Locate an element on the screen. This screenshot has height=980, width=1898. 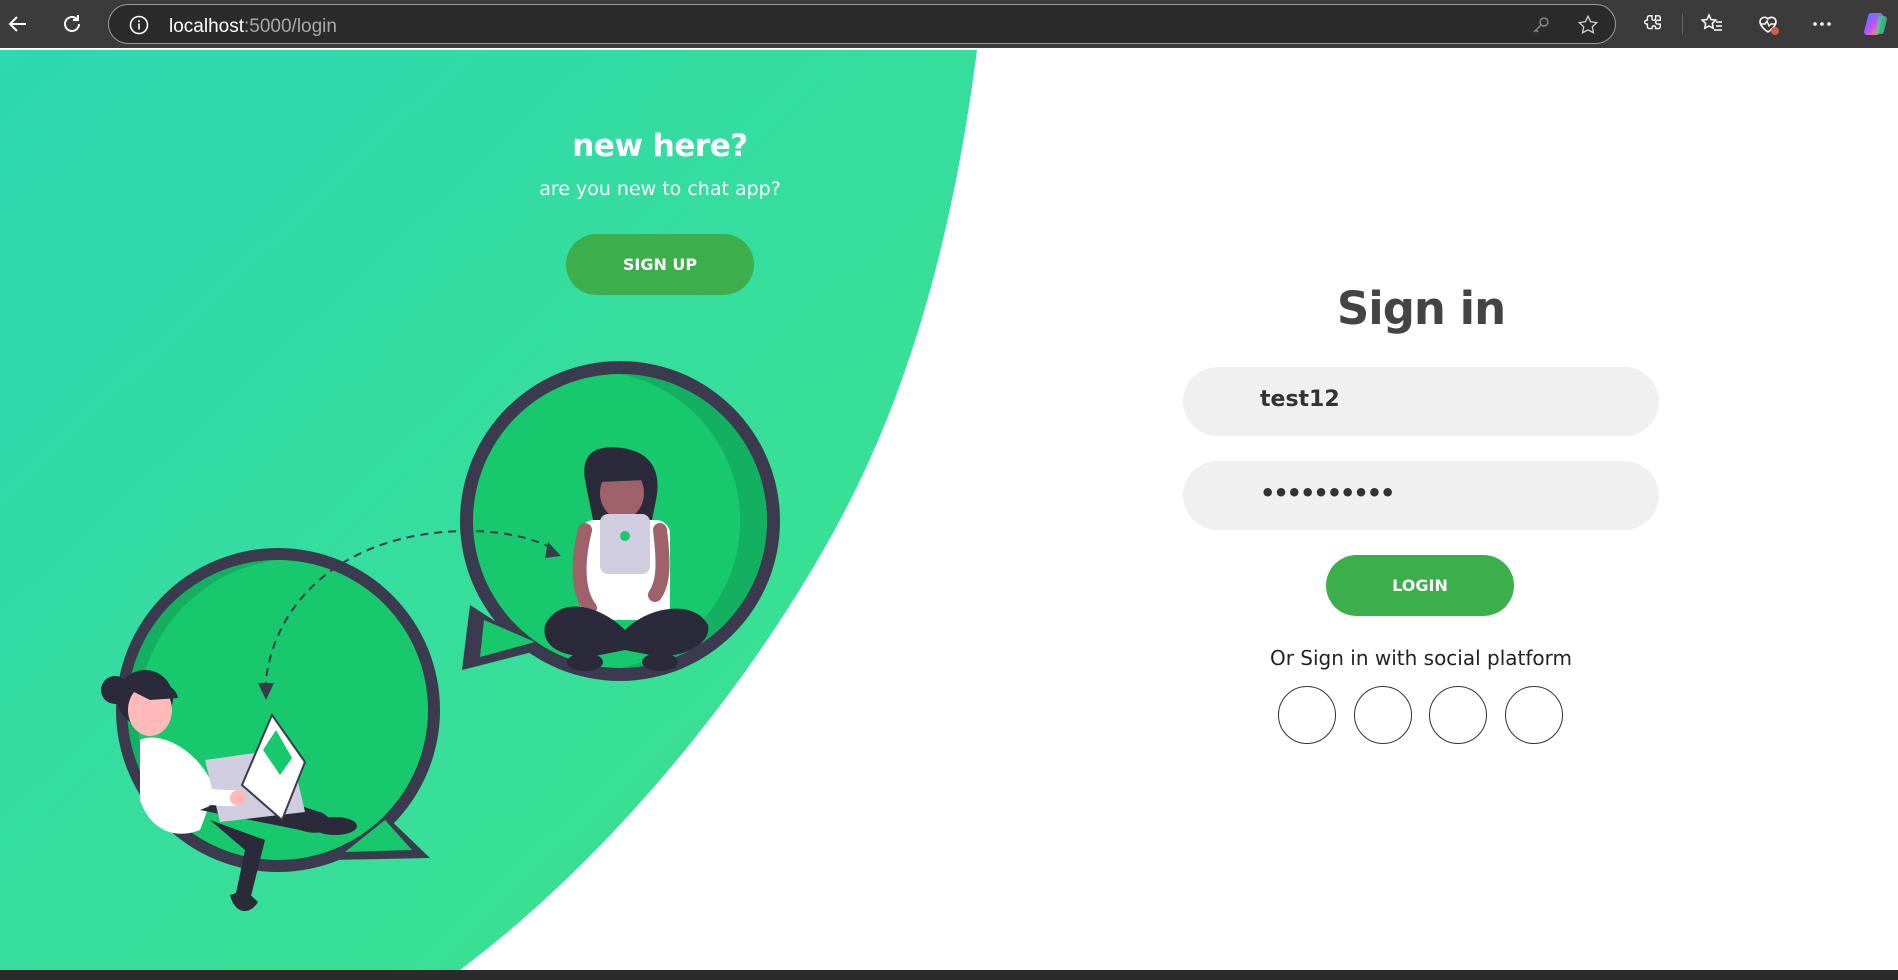
more-options-icon is located at coordinates (1822, 24).